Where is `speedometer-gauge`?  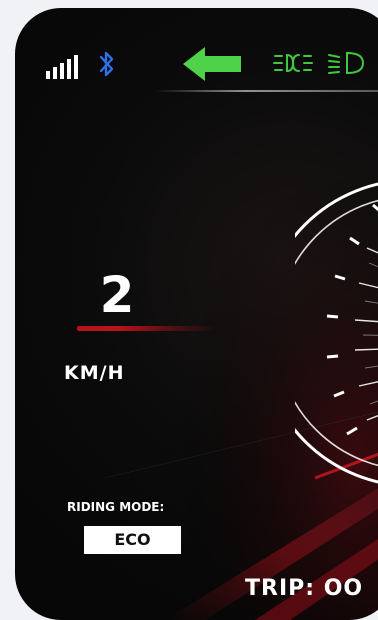
speedometer-gauge is located at coordinates (336, 333).